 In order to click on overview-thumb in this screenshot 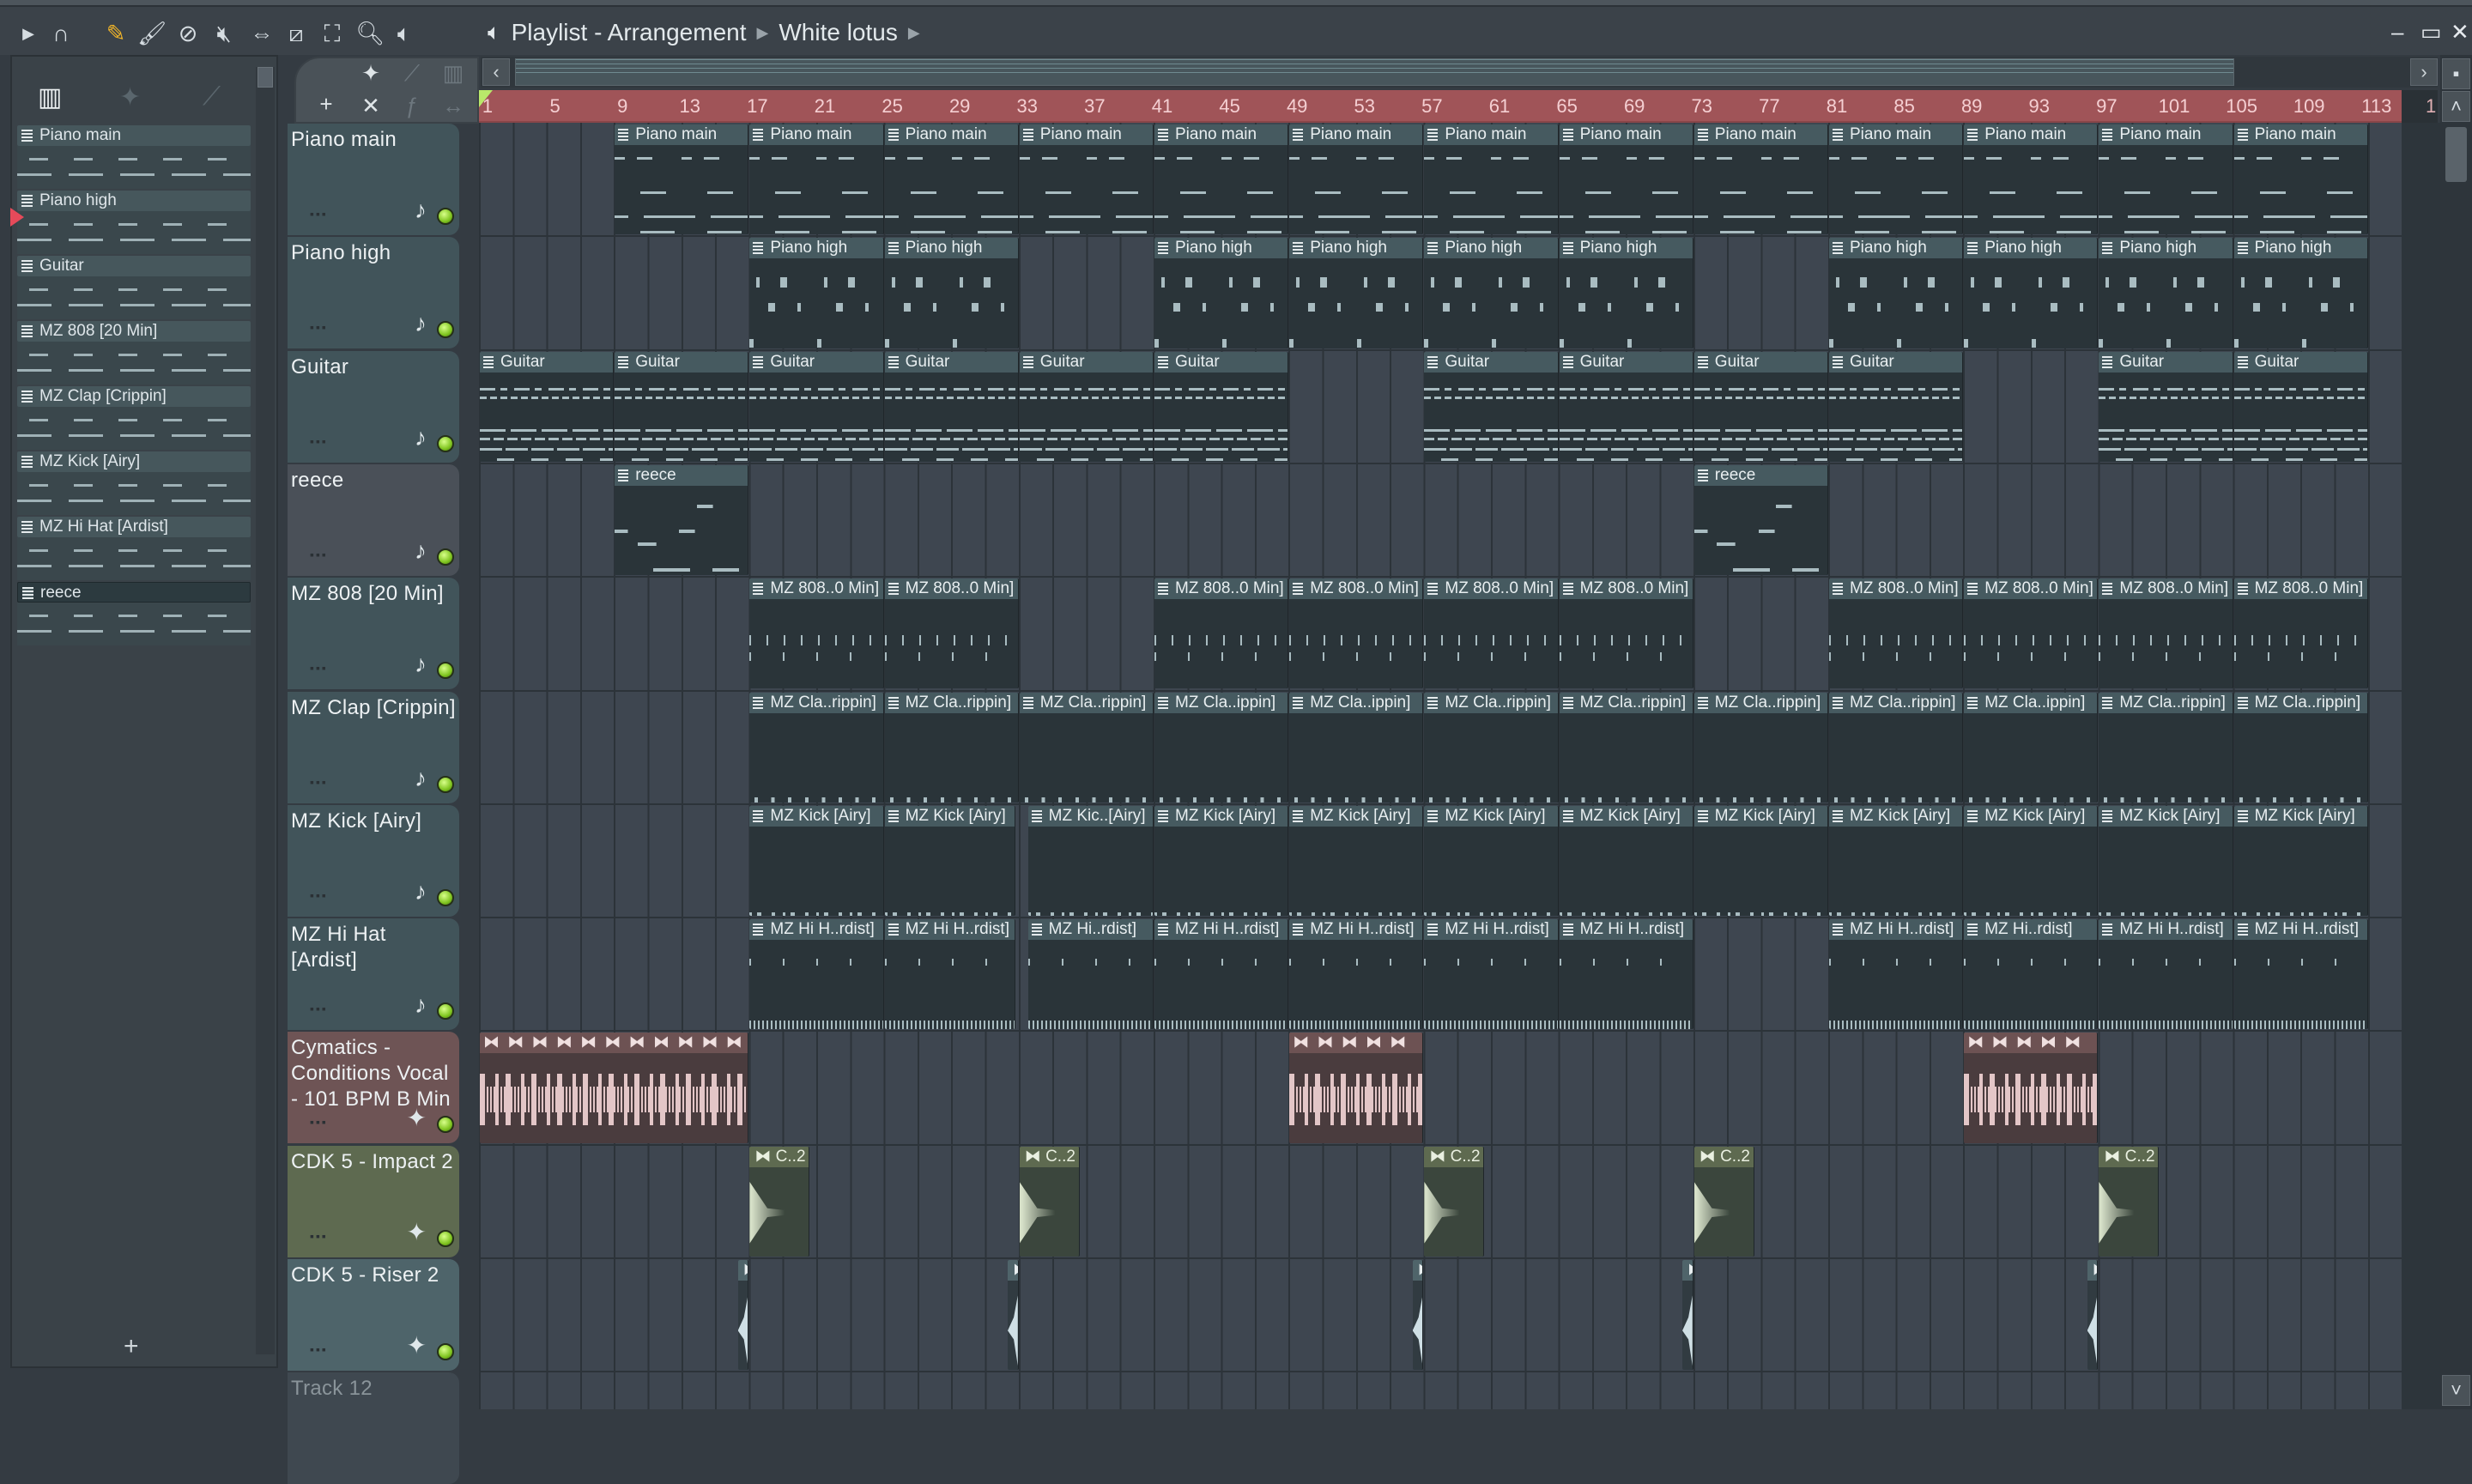, I will do `click(1374, 72)`.